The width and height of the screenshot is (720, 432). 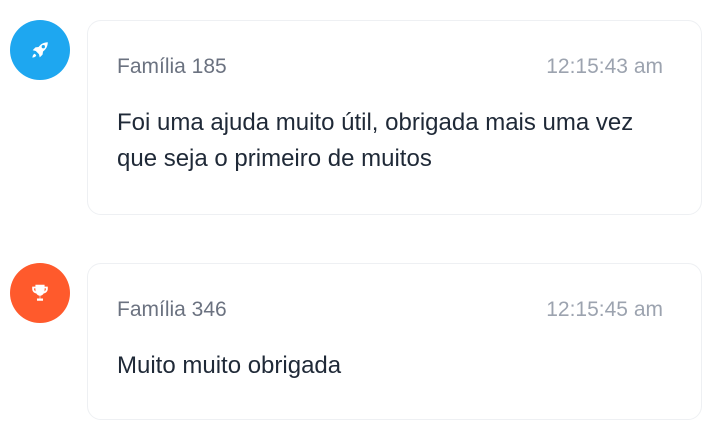 I want to click on message-header: Família 346 12:15:45 am, so click(x=390, y=310).